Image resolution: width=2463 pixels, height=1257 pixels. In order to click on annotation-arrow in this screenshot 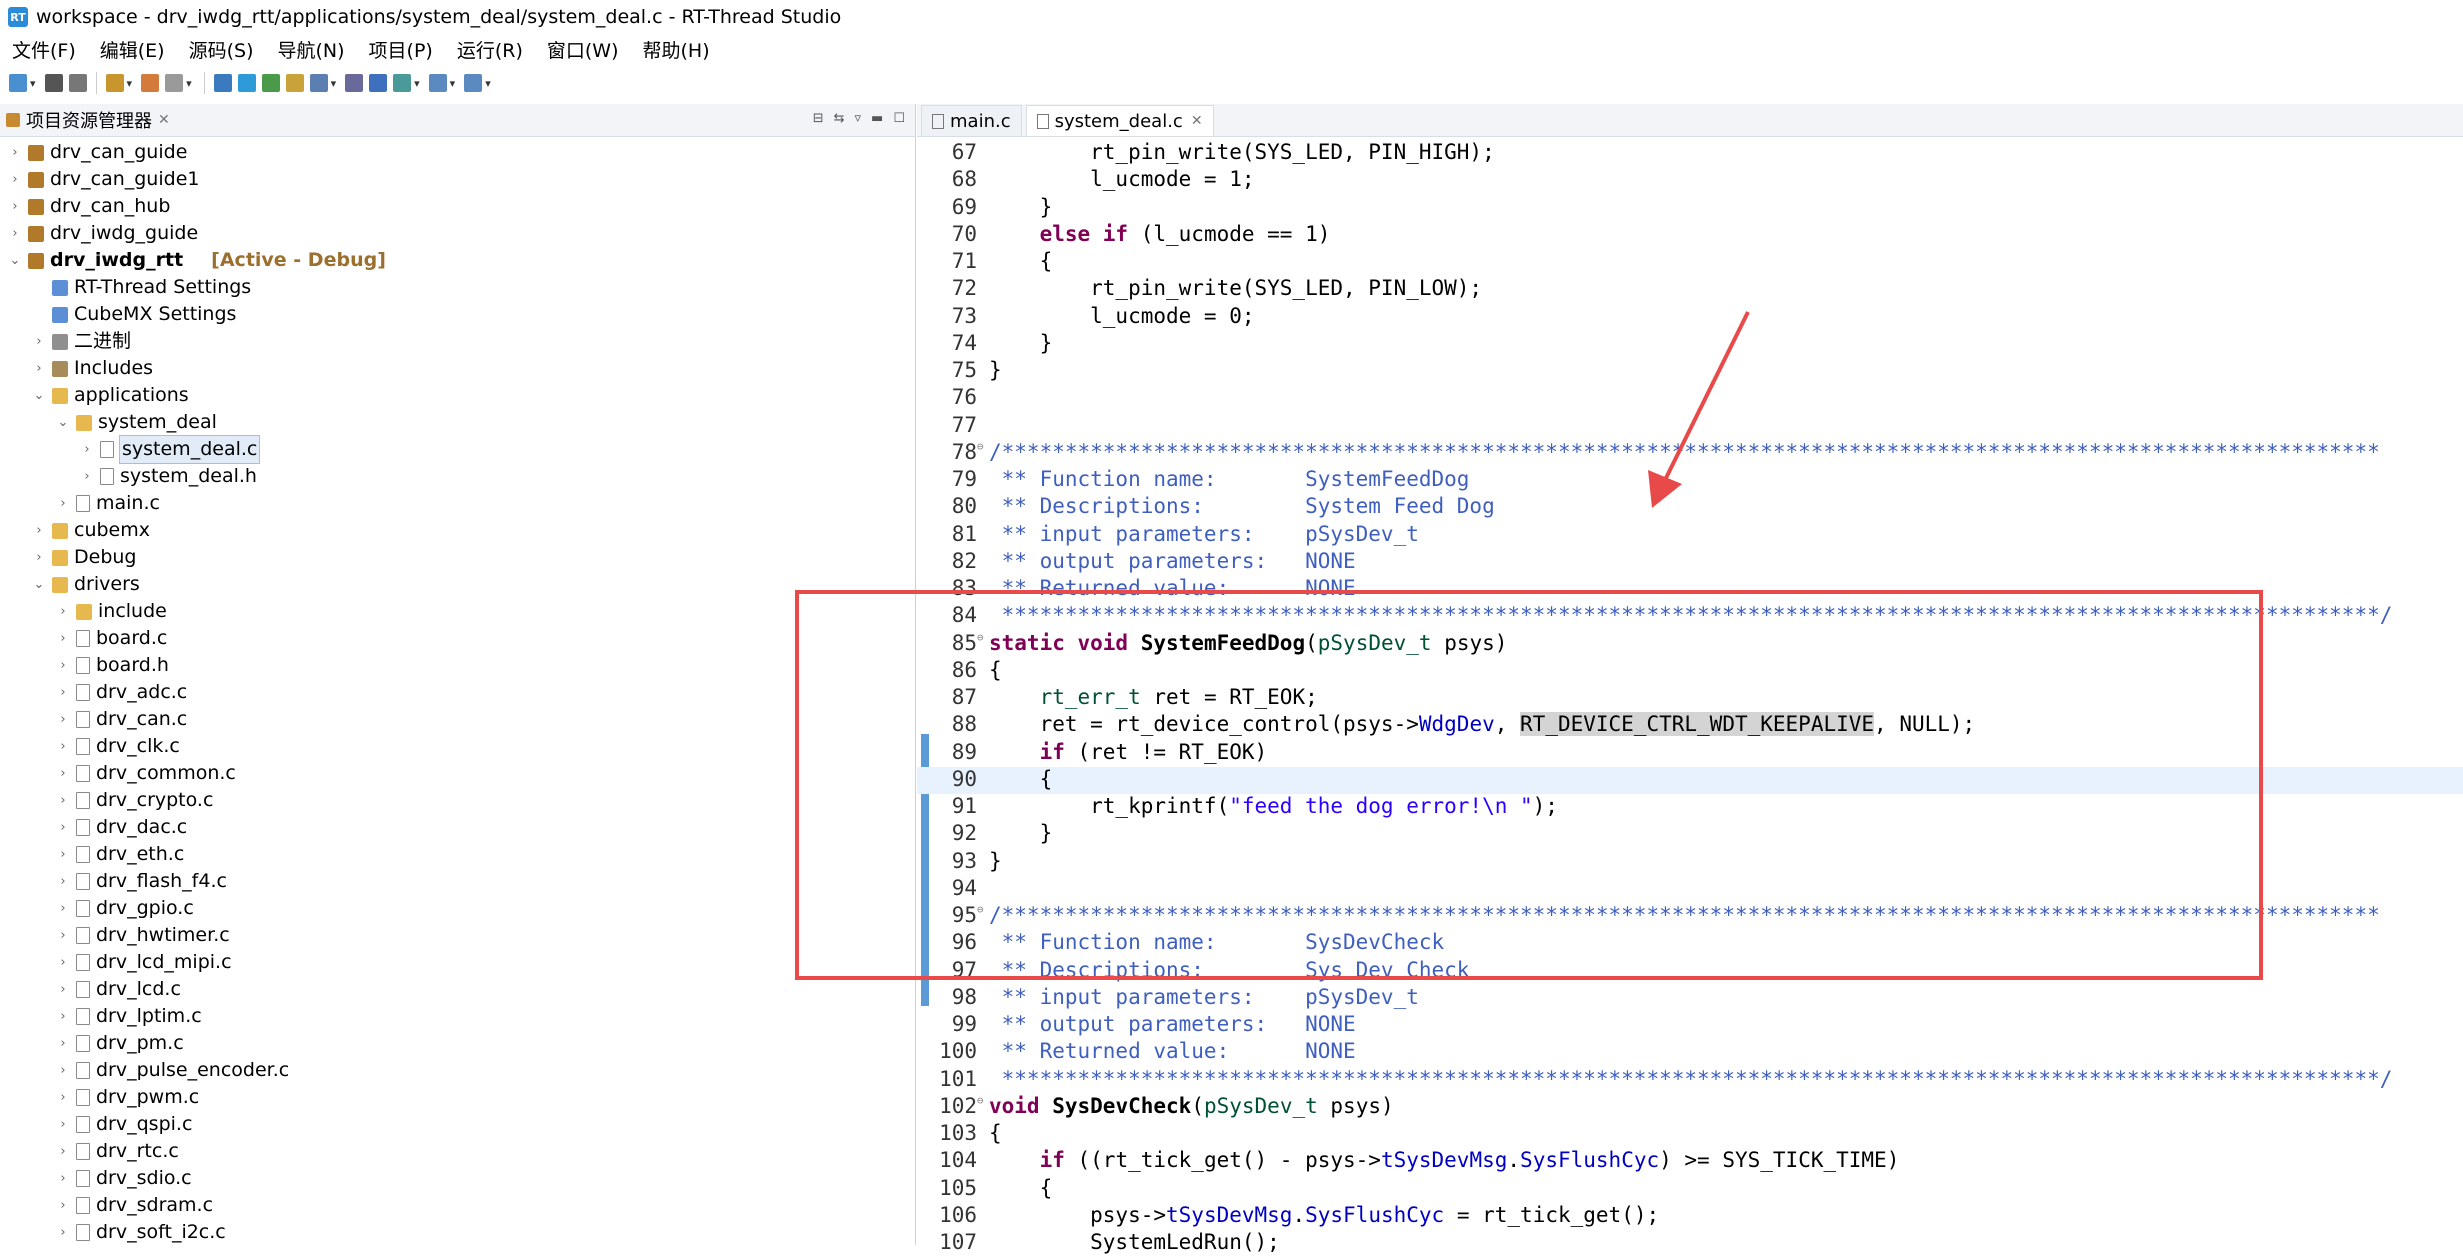, I will do `click(1699, 409)`.